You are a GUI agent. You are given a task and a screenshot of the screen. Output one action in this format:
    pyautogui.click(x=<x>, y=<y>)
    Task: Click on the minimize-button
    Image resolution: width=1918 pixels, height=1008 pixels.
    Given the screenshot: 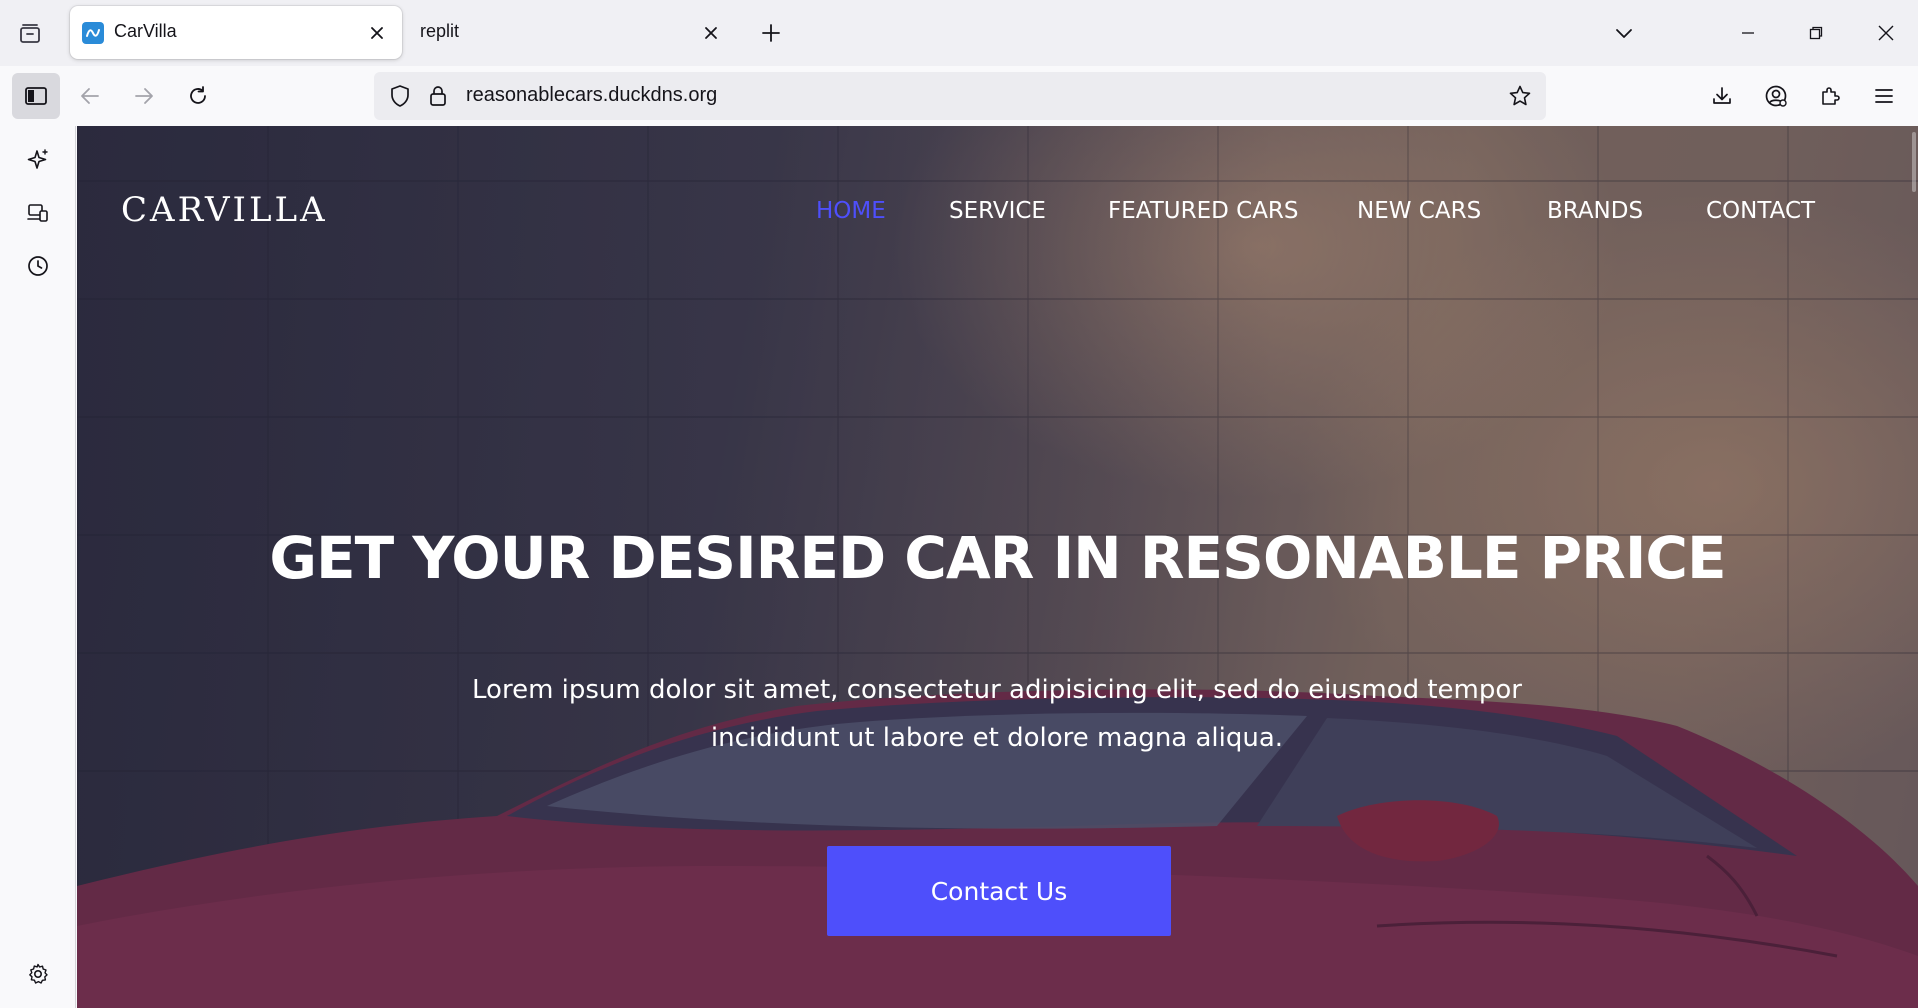 What is the action you would take?
    pyautogui.click(x=1748, y=33)
    